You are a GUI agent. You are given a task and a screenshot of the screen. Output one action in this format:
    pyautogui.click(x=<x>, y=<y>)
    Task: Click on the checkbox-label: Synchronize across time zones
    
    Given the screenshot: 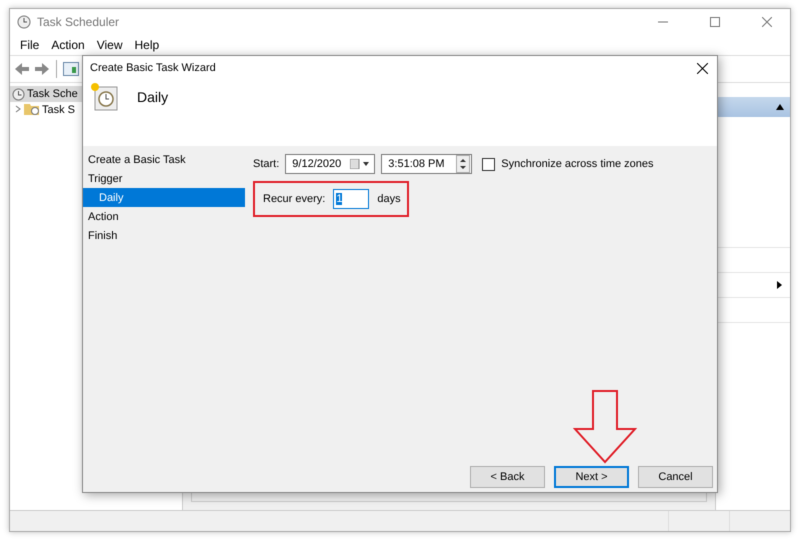 What is the action you would take?
    pyautogui.click(x=577, y=164)
    